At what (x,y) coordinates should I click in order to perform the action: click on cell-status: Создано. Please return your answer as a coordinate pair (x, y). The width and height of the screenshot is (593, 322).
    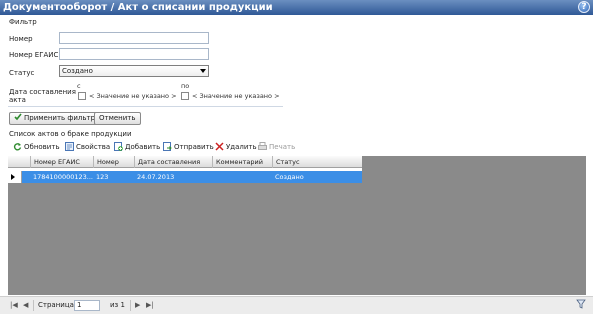
    Looking at the image, I should click on (289, 177).